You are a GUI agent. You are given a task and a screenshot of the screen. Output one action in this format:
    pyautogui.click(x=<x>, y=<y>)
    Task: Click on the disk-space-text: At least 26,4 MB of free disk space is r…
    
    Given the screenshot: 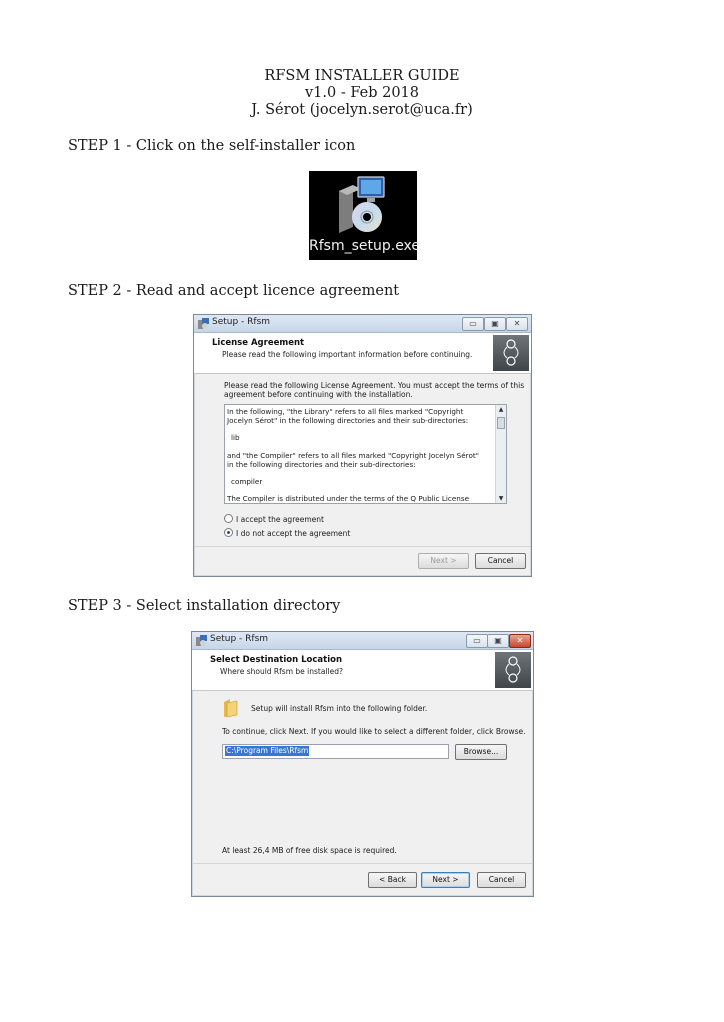 What is the action you would take?
    pyautogui.click(x=309, y=850)
    